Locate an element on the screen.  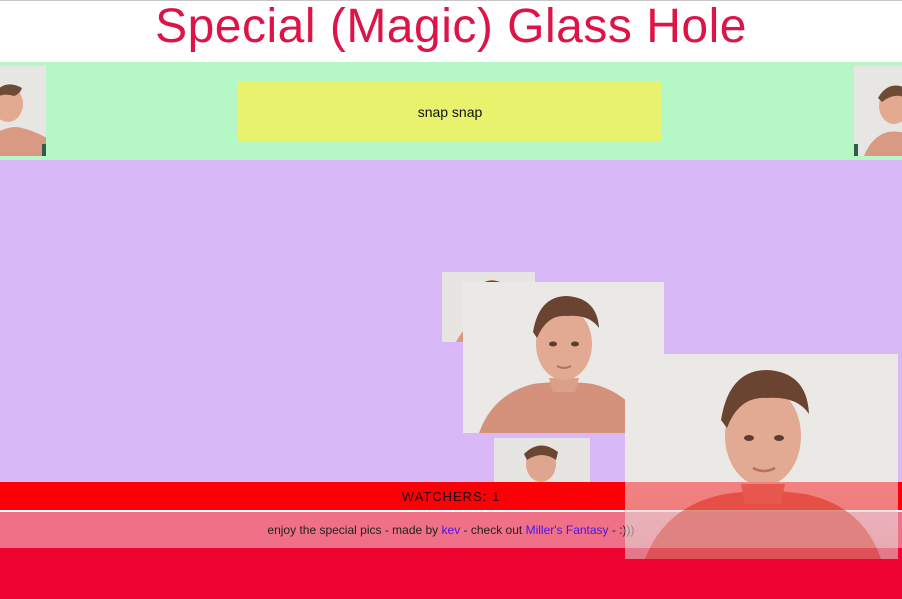
author-link: kev is located at coordinates (451, 530).